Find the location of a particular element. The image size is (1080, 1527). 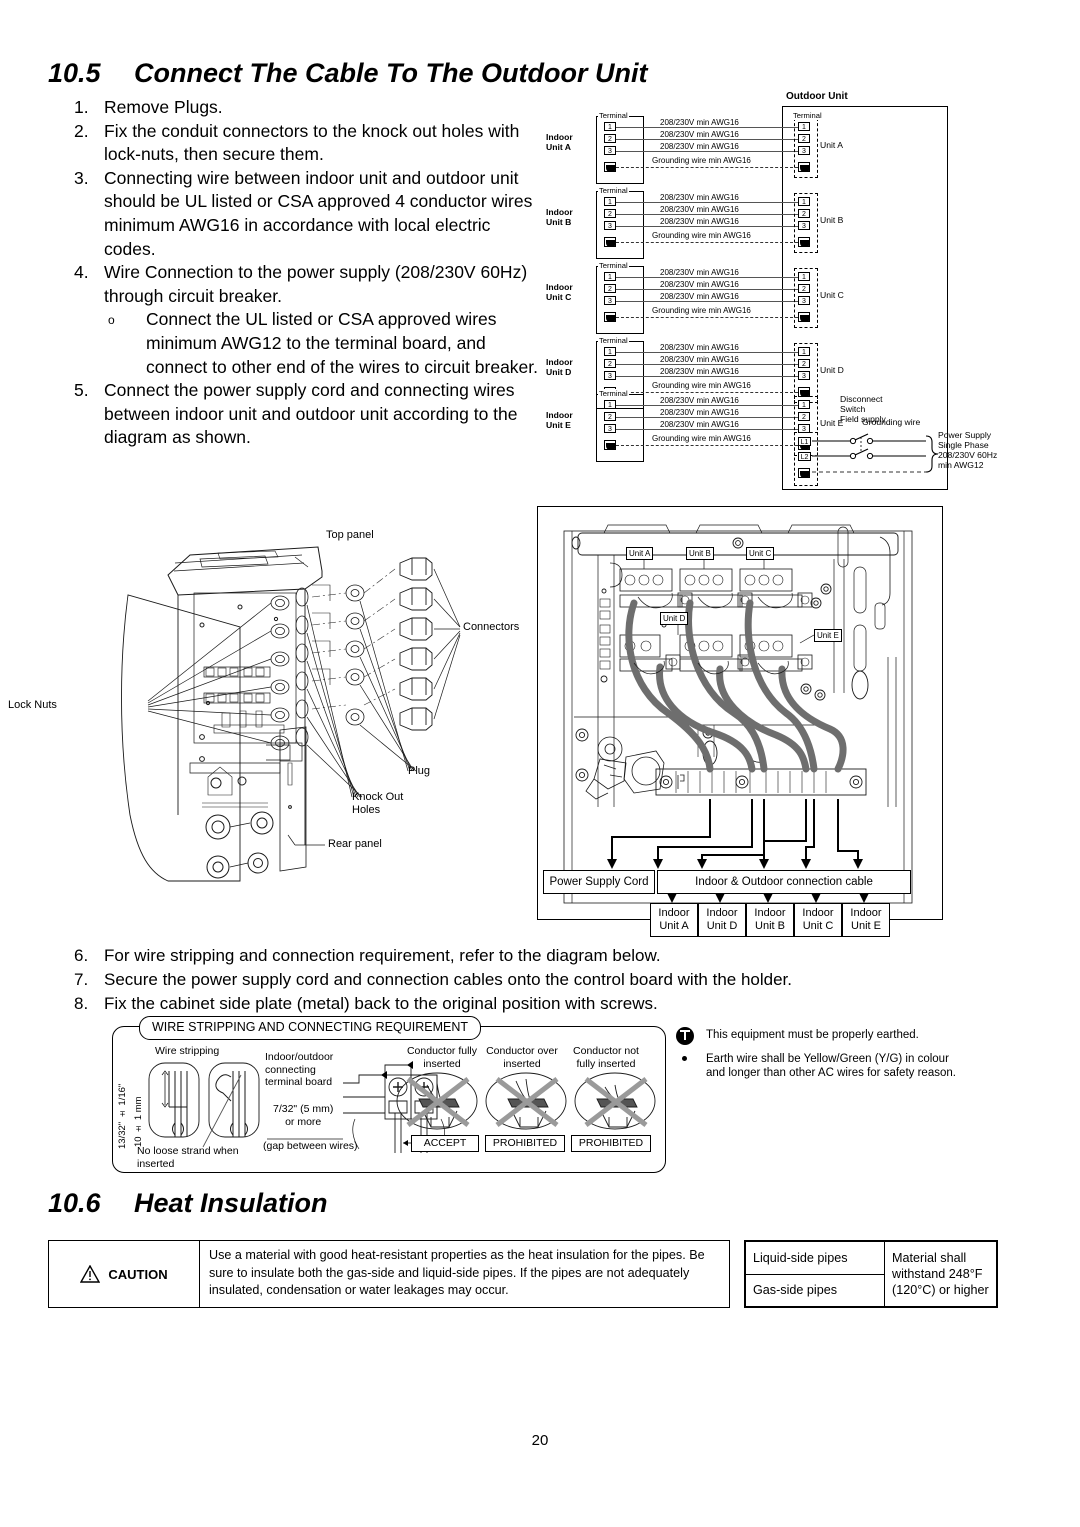

section-heading-10-6: 10.6 Heat Insulation is located at coordinates (188, 1203).